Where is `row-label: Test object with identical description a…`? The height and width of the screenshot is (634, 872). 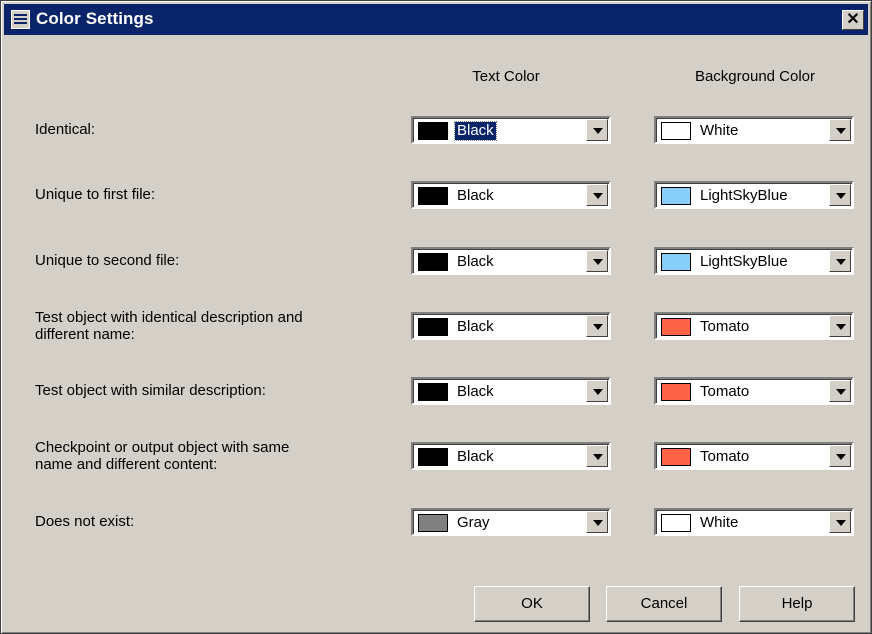 row-label: Test object with identical description a… is located at coordinates (169, 326).